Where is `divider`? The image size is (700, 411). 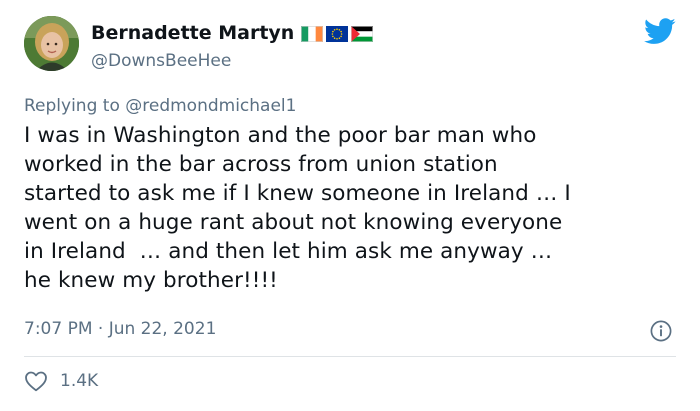
divider is located at coordinates (350, 356).